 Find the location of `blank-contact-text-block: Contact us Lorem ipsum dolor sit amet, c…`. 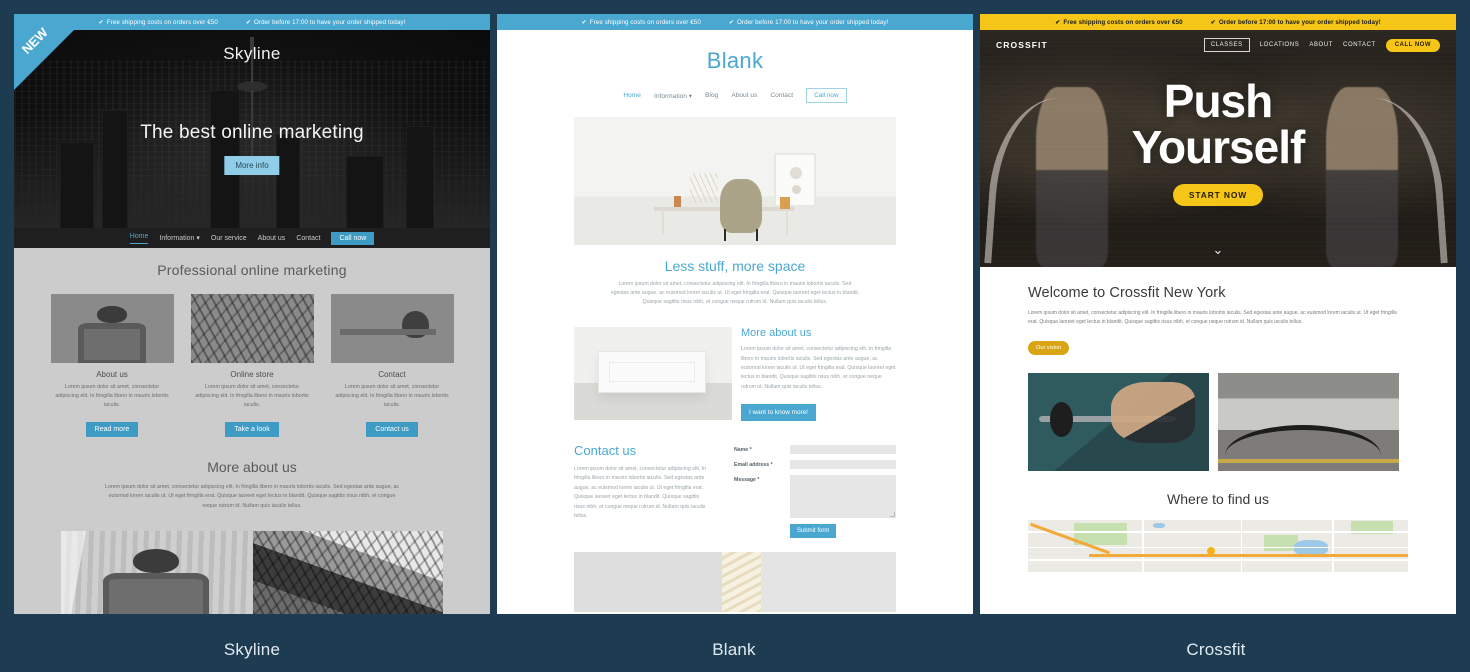

blank-contact-text-block: Contact us Lorem ipsum dolor sit amet, c… is located at coordinates (654, 490).